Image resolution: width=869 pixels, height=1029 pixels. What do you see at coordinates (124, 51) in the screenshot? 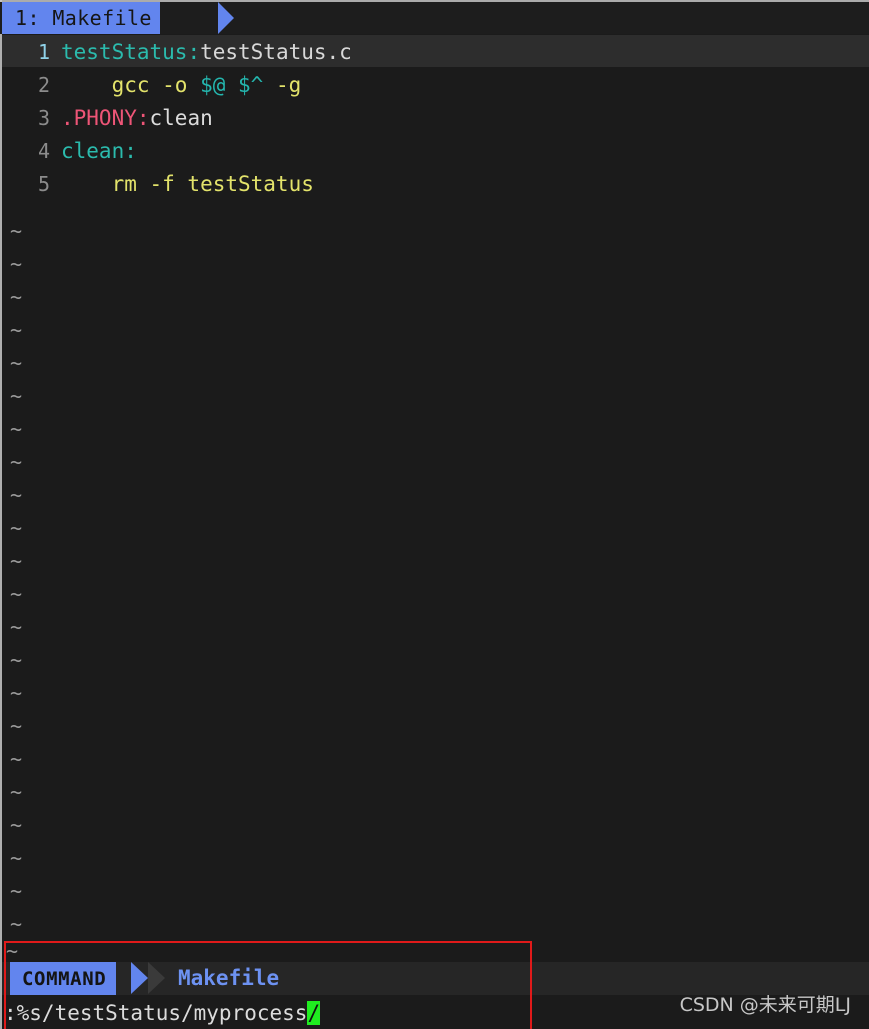
I see `code-token: testStatus` at bounding box center [124, 51].